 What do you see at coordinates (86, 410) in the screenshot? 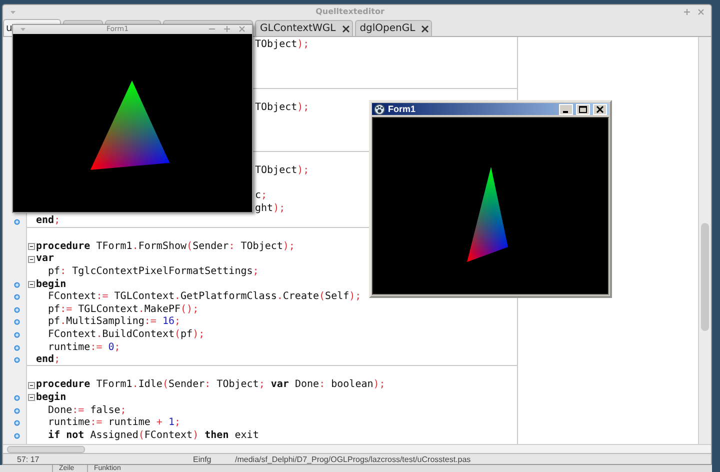
I see `code-line: Done:= false;` at bounding box center [86, 410].